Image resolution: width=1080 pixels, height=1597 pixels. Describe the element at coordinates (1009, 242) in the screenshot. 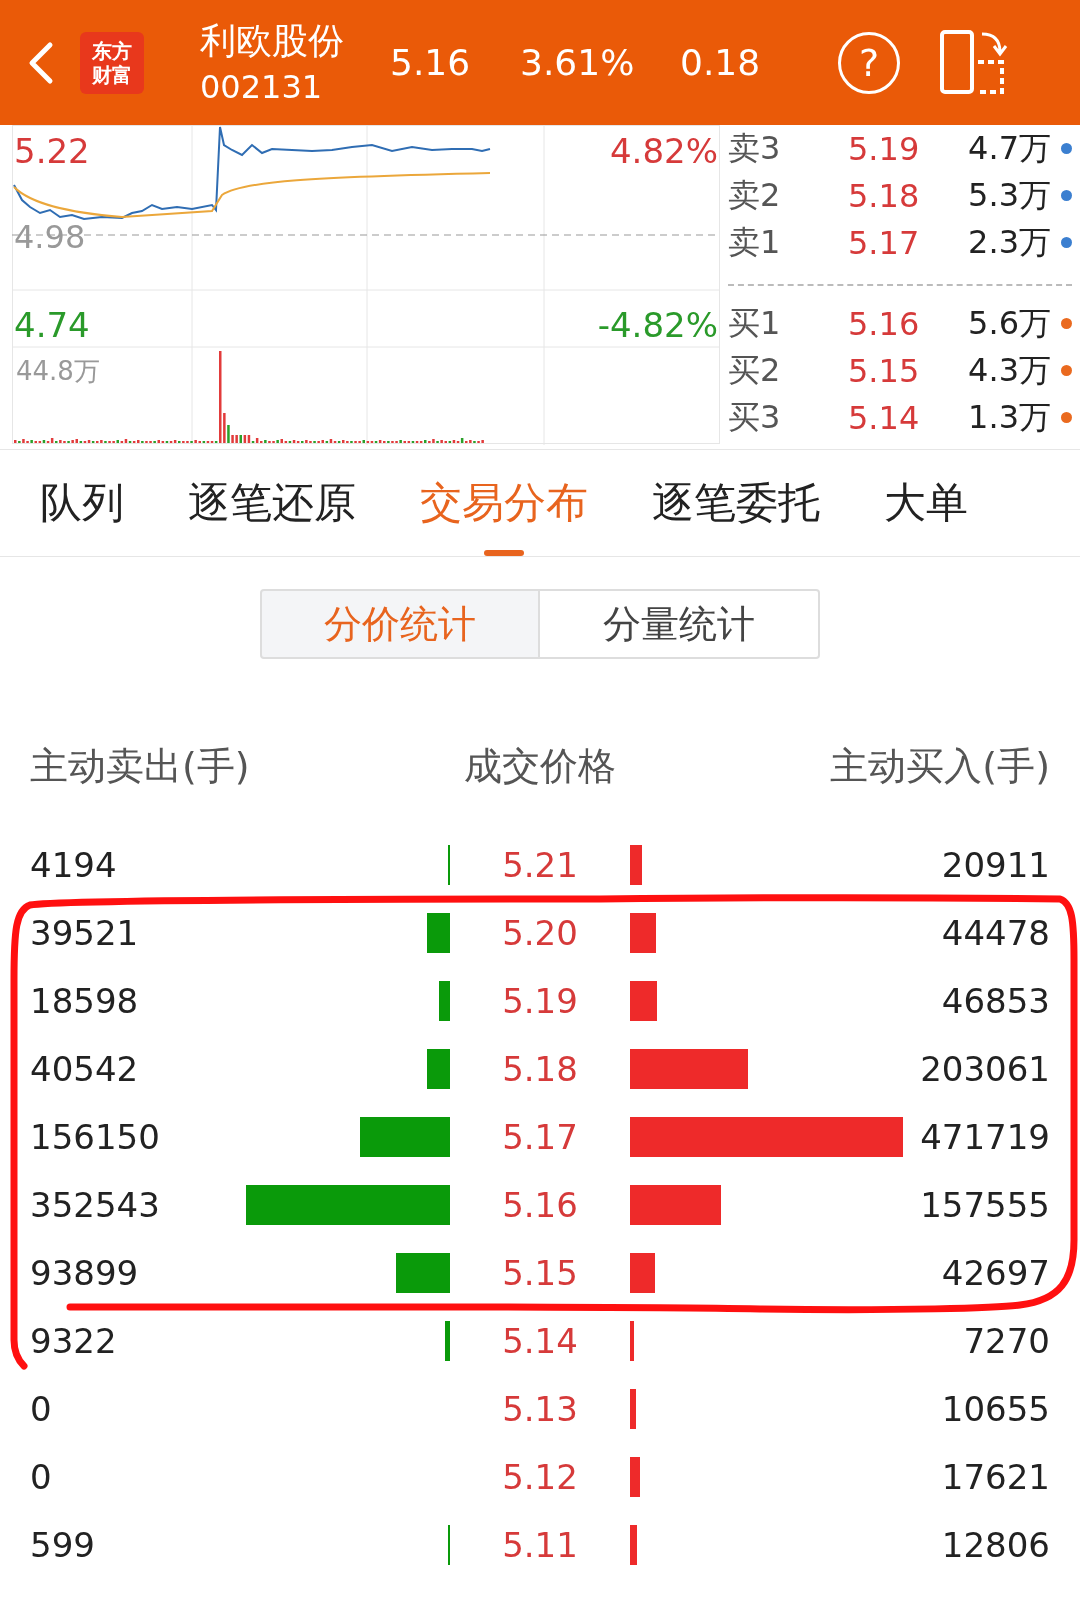

I see `order-volume: 2.3万` at that location.